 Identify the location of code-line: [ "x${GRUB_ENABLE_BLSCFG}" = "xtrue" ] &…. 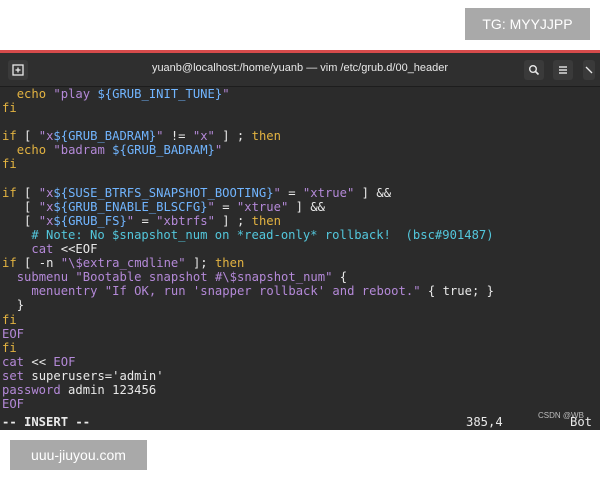
(174, 206).